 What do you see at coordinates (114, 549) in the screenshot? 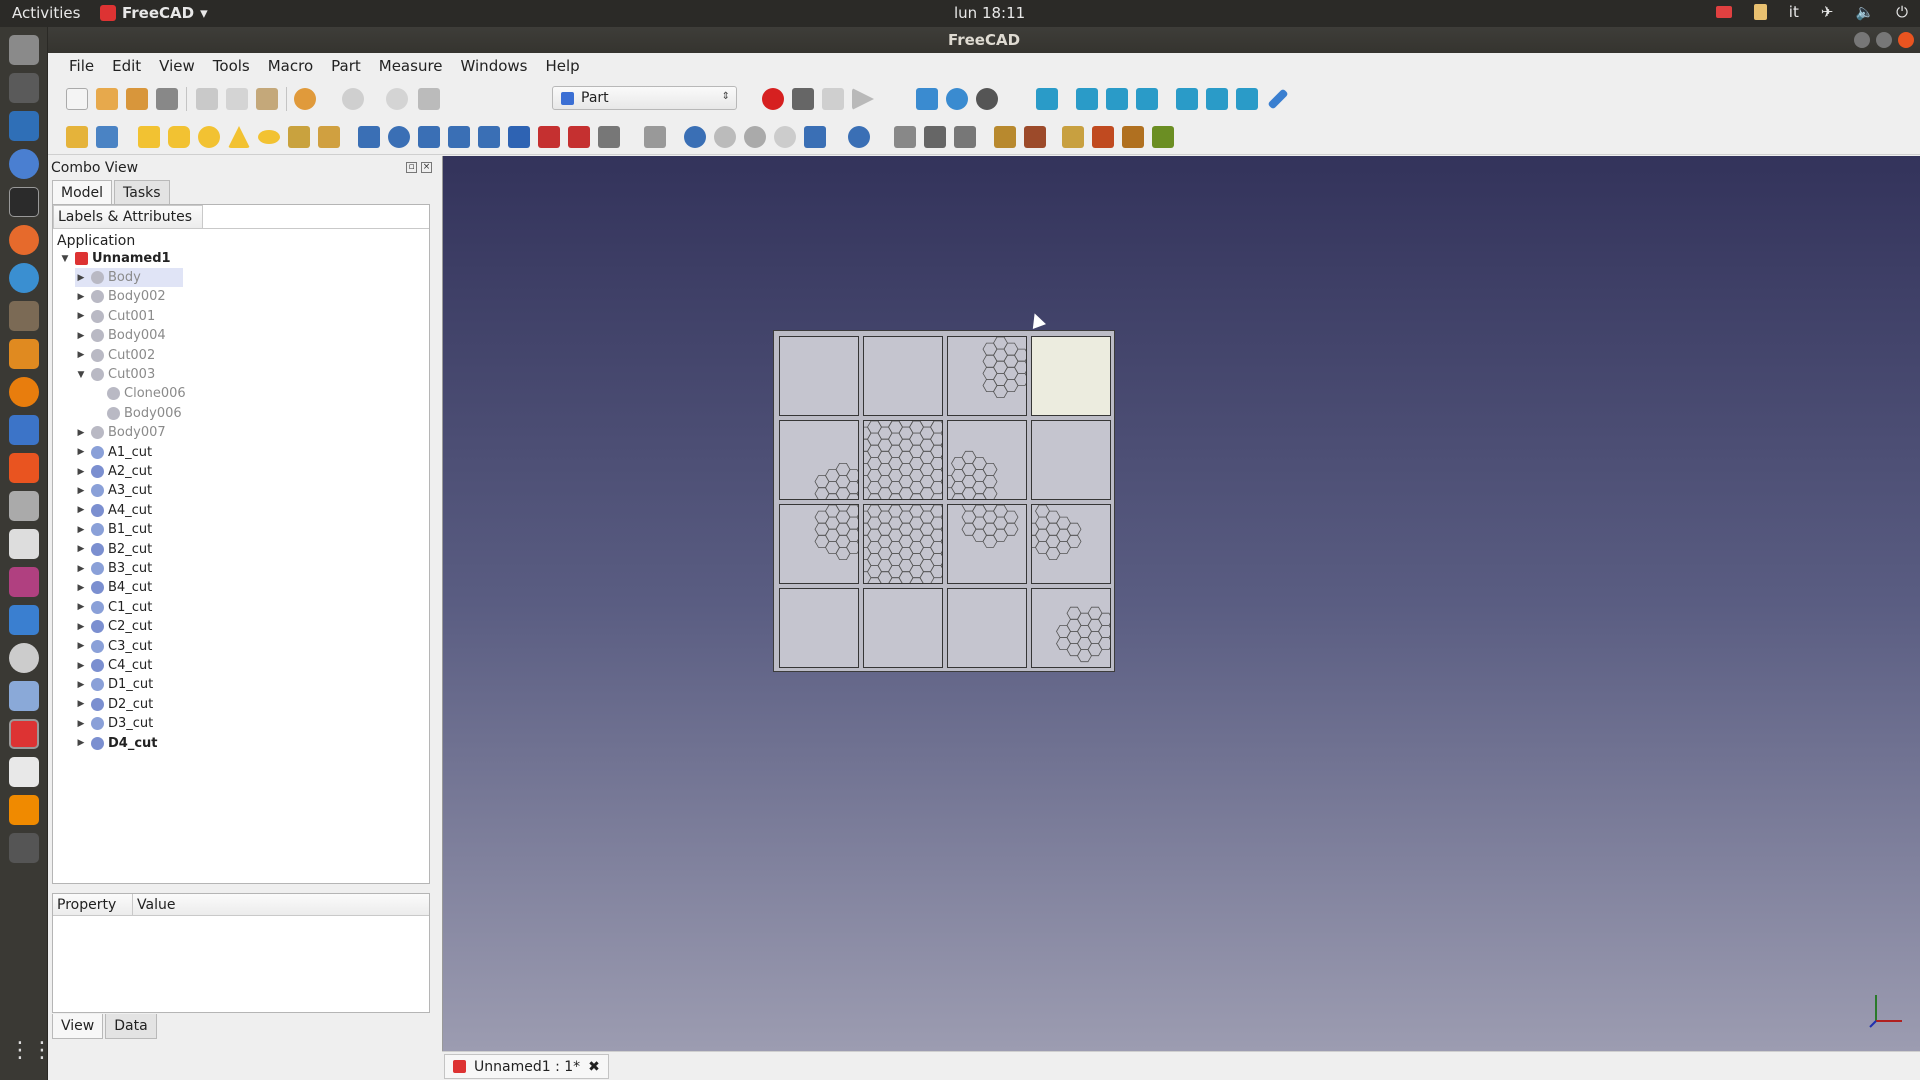
I see `tree-item: ▶ B2_cut` at bounding box center [114, 549].